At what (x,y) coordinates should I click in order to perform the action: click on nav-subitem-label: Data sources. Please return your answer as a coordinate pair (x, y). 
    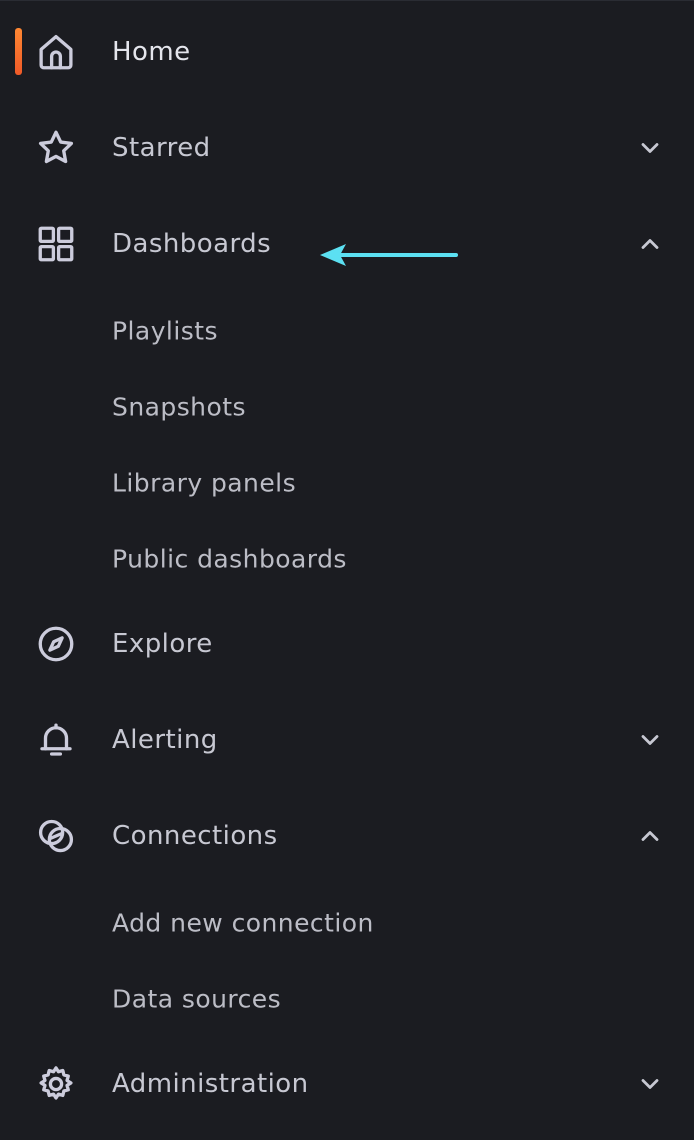
    Looking at the image, I should click on (197, 999).